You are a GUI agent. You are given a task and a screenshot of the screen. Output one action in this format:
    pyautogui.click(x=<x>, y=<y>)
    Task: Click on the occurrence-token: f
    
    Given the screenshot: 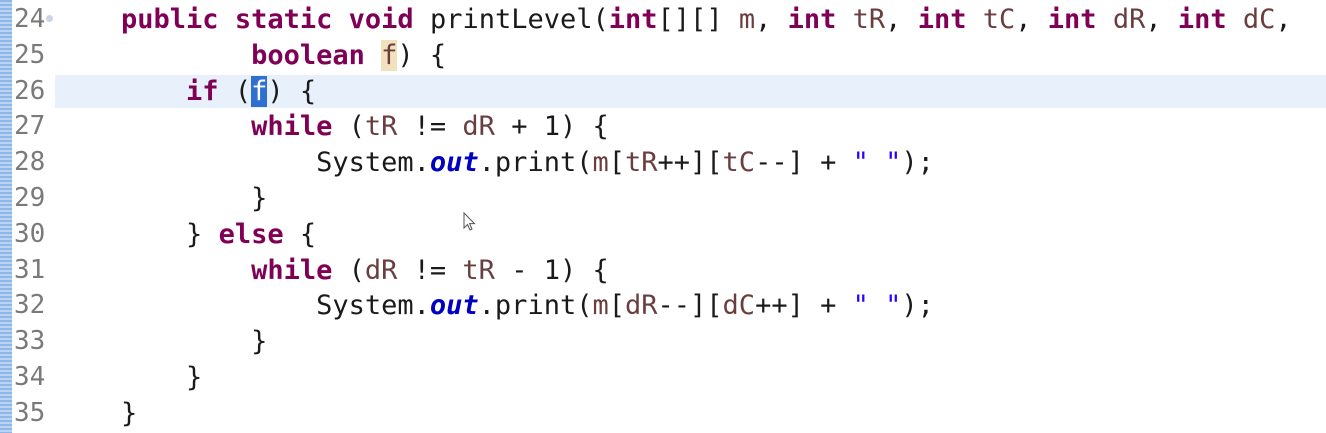 What is the action you would take?
    pyautogui.click(x=389, y=55)
    